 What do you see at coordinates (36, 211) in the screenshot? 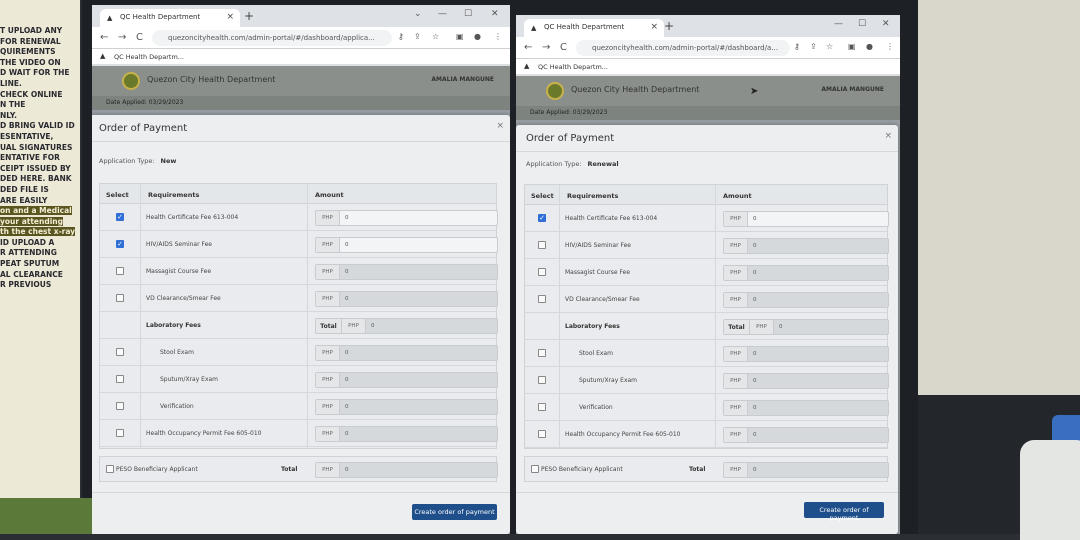
I see `highlighted-text: on and a Medical` at bounding box center [36, 211].